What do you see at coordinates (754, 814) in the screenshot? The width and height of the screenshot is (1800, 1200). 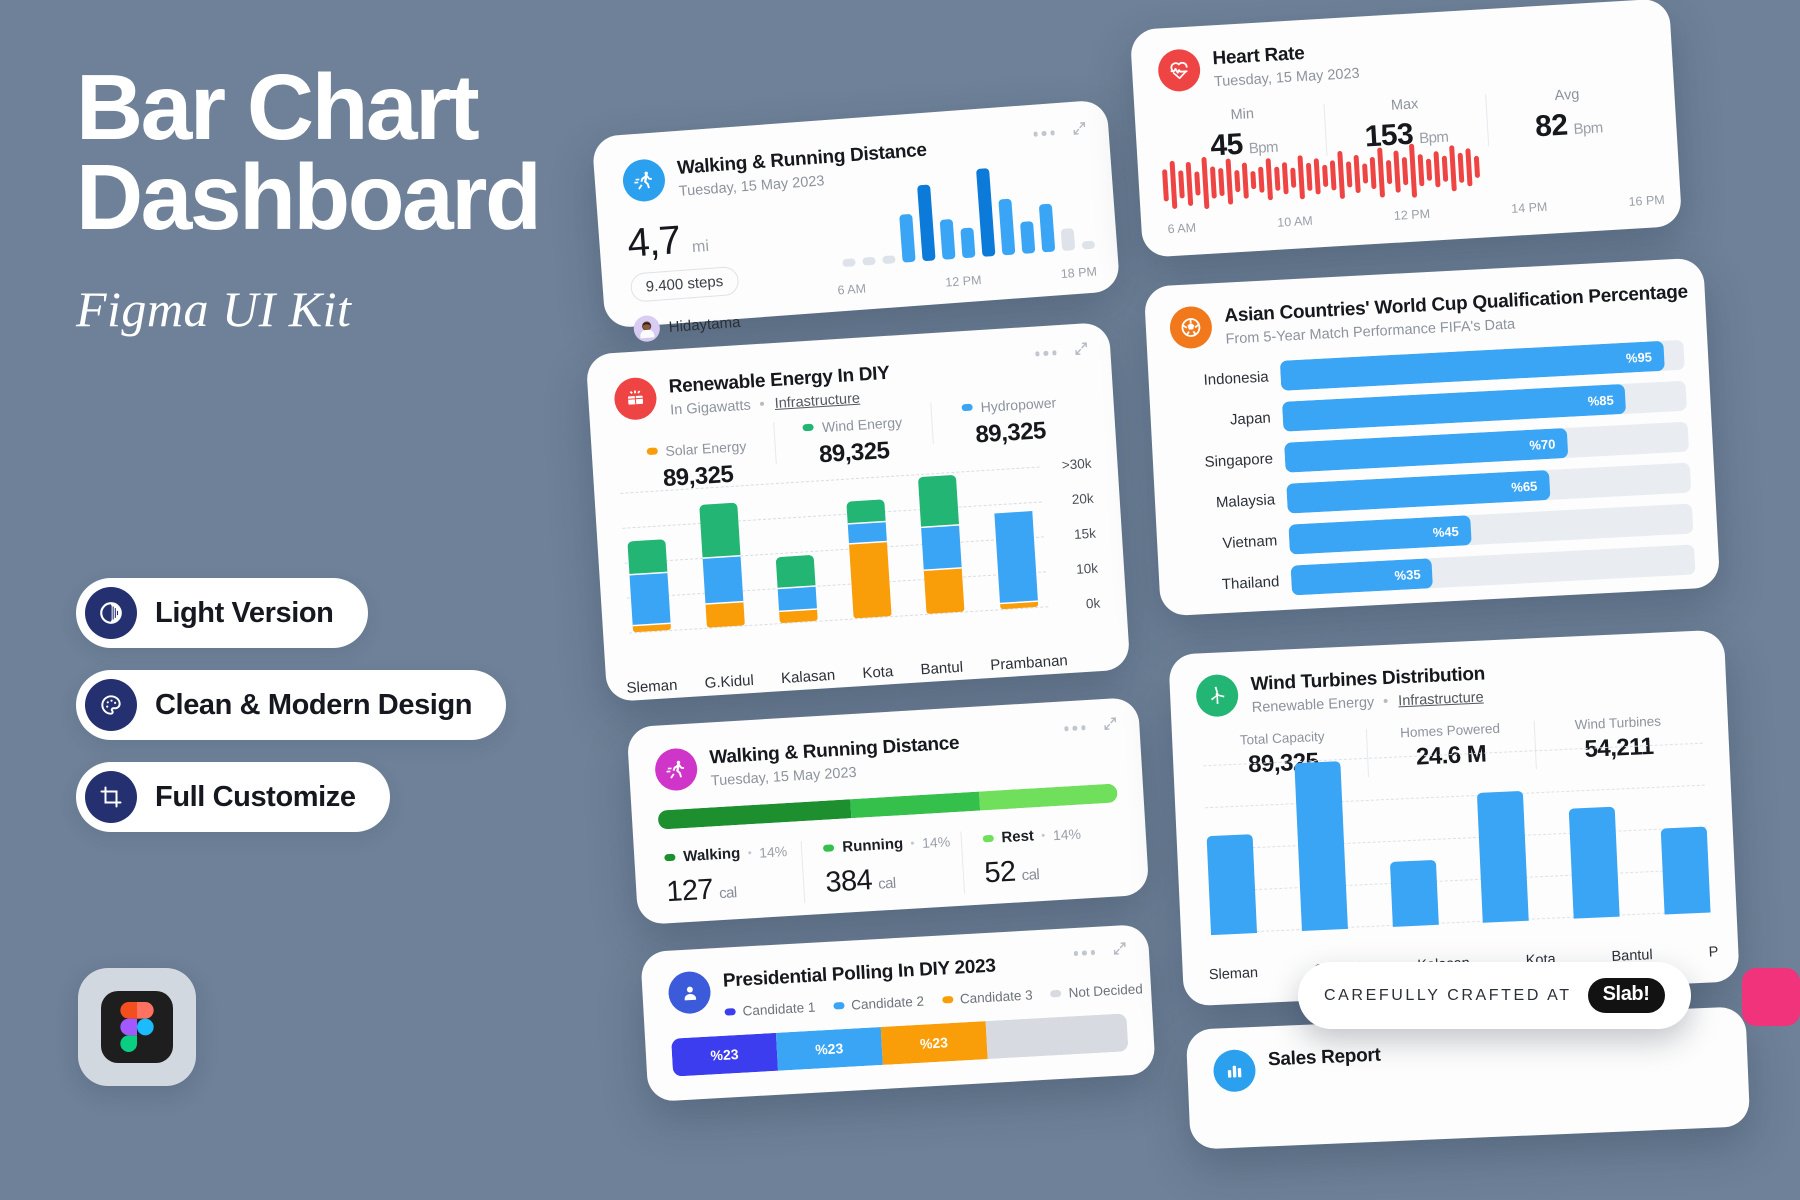 I see `progress-segment` at bounding box center [754, 814].